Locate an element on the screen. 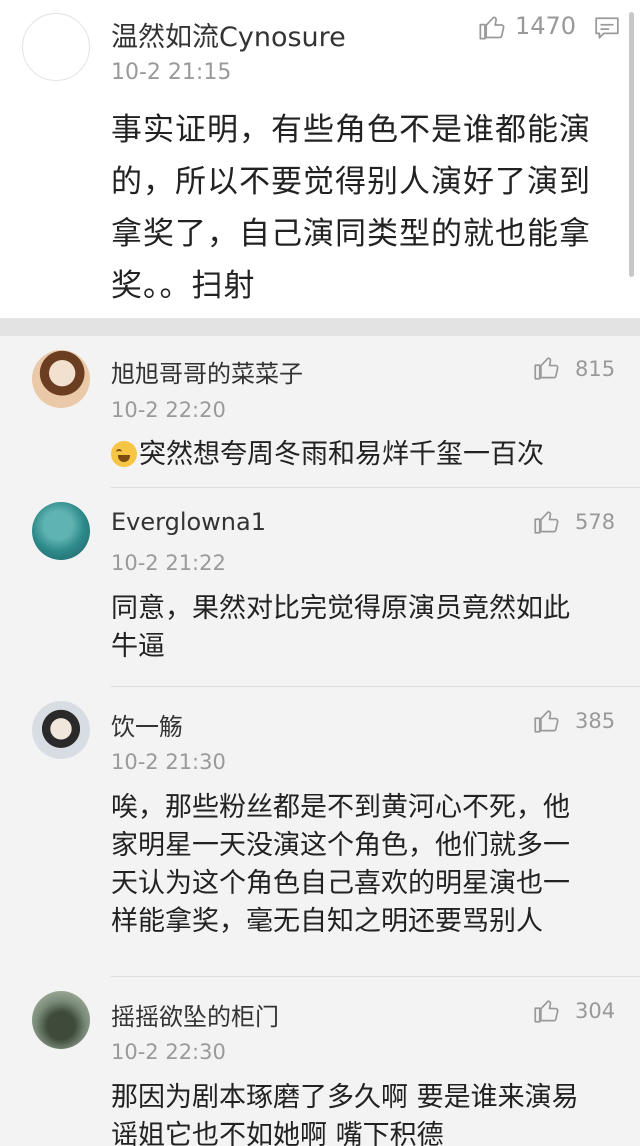  comment-text: 那因为剧本琢磨了多久啊 要是谁来演易 谣姐它也不如她啊 嘴下积德 is located at coordinates (361, 1112).